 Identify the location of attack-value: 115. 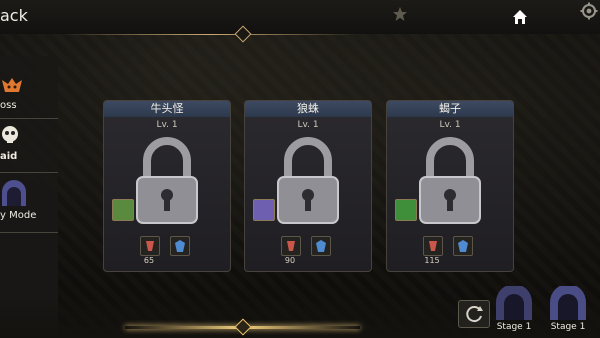
(432, 260).